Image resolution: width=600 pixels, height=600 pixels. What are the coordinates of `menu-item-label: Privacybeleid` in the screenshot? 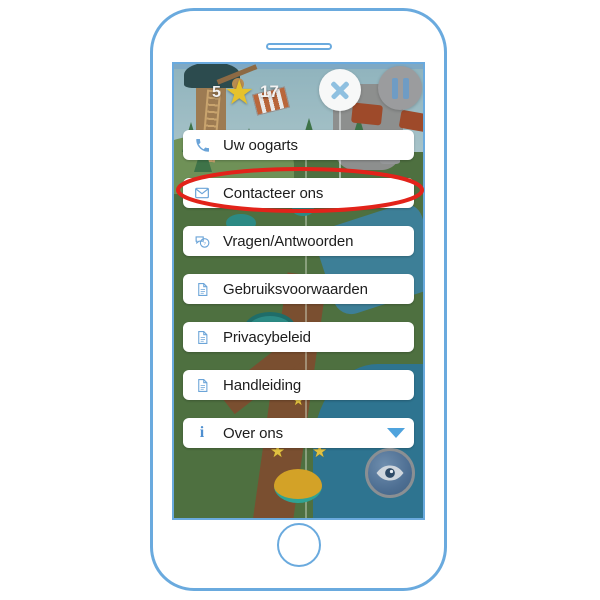 It's located at (267, 337).